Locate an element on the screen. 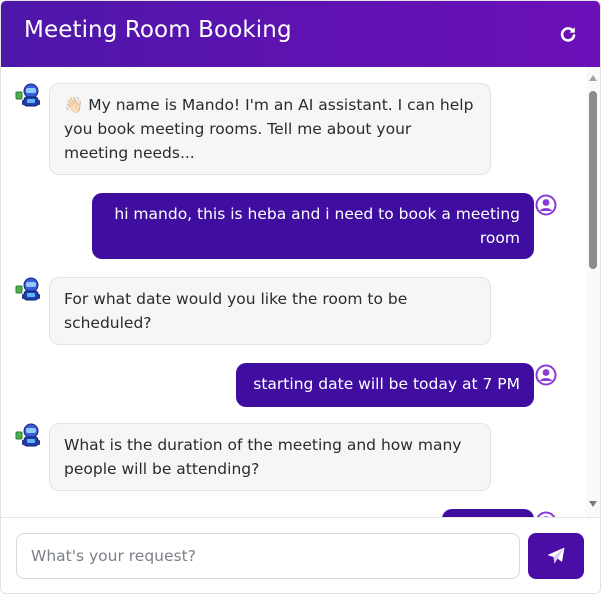 The image size is (603, 594). send-button is located at coordinates (556, 556).